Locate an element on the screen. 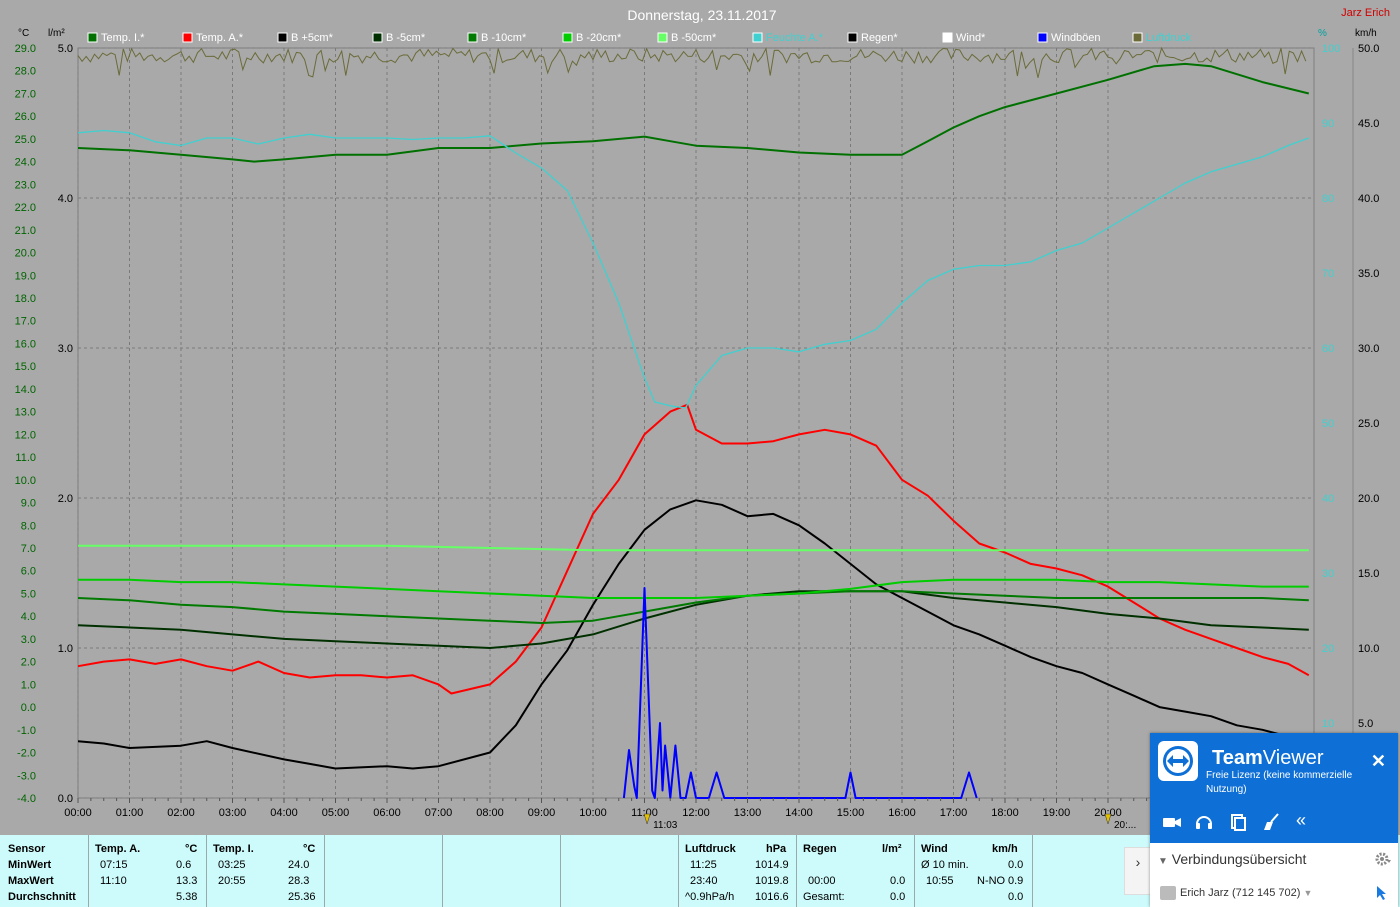 Image resolution: width=1400 pixels, height=907 pixels. temp-i-max-time: 20:55 is located at coordinates (232, 881).